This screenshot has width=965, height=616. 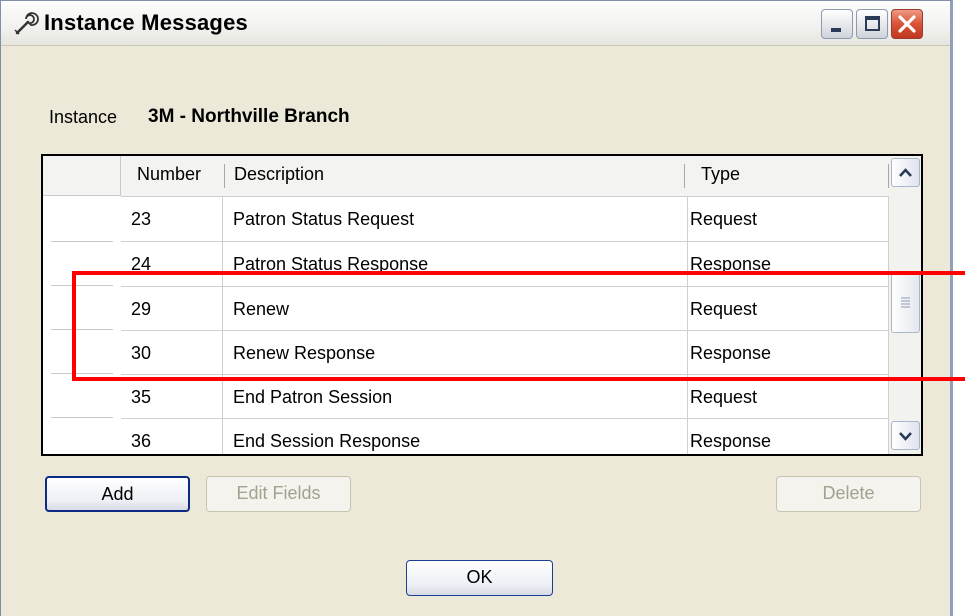 I want to click on grip-icon, so click(x=905, y=302).